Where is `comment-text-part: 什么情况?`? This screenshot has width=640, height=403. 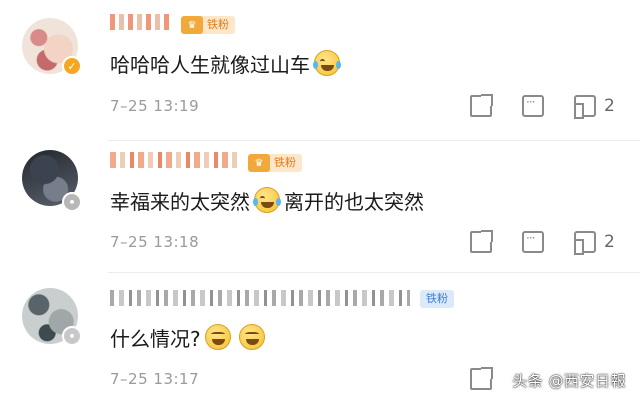
comment-text-part: 什么情况? is located at coordinates (155, 338).